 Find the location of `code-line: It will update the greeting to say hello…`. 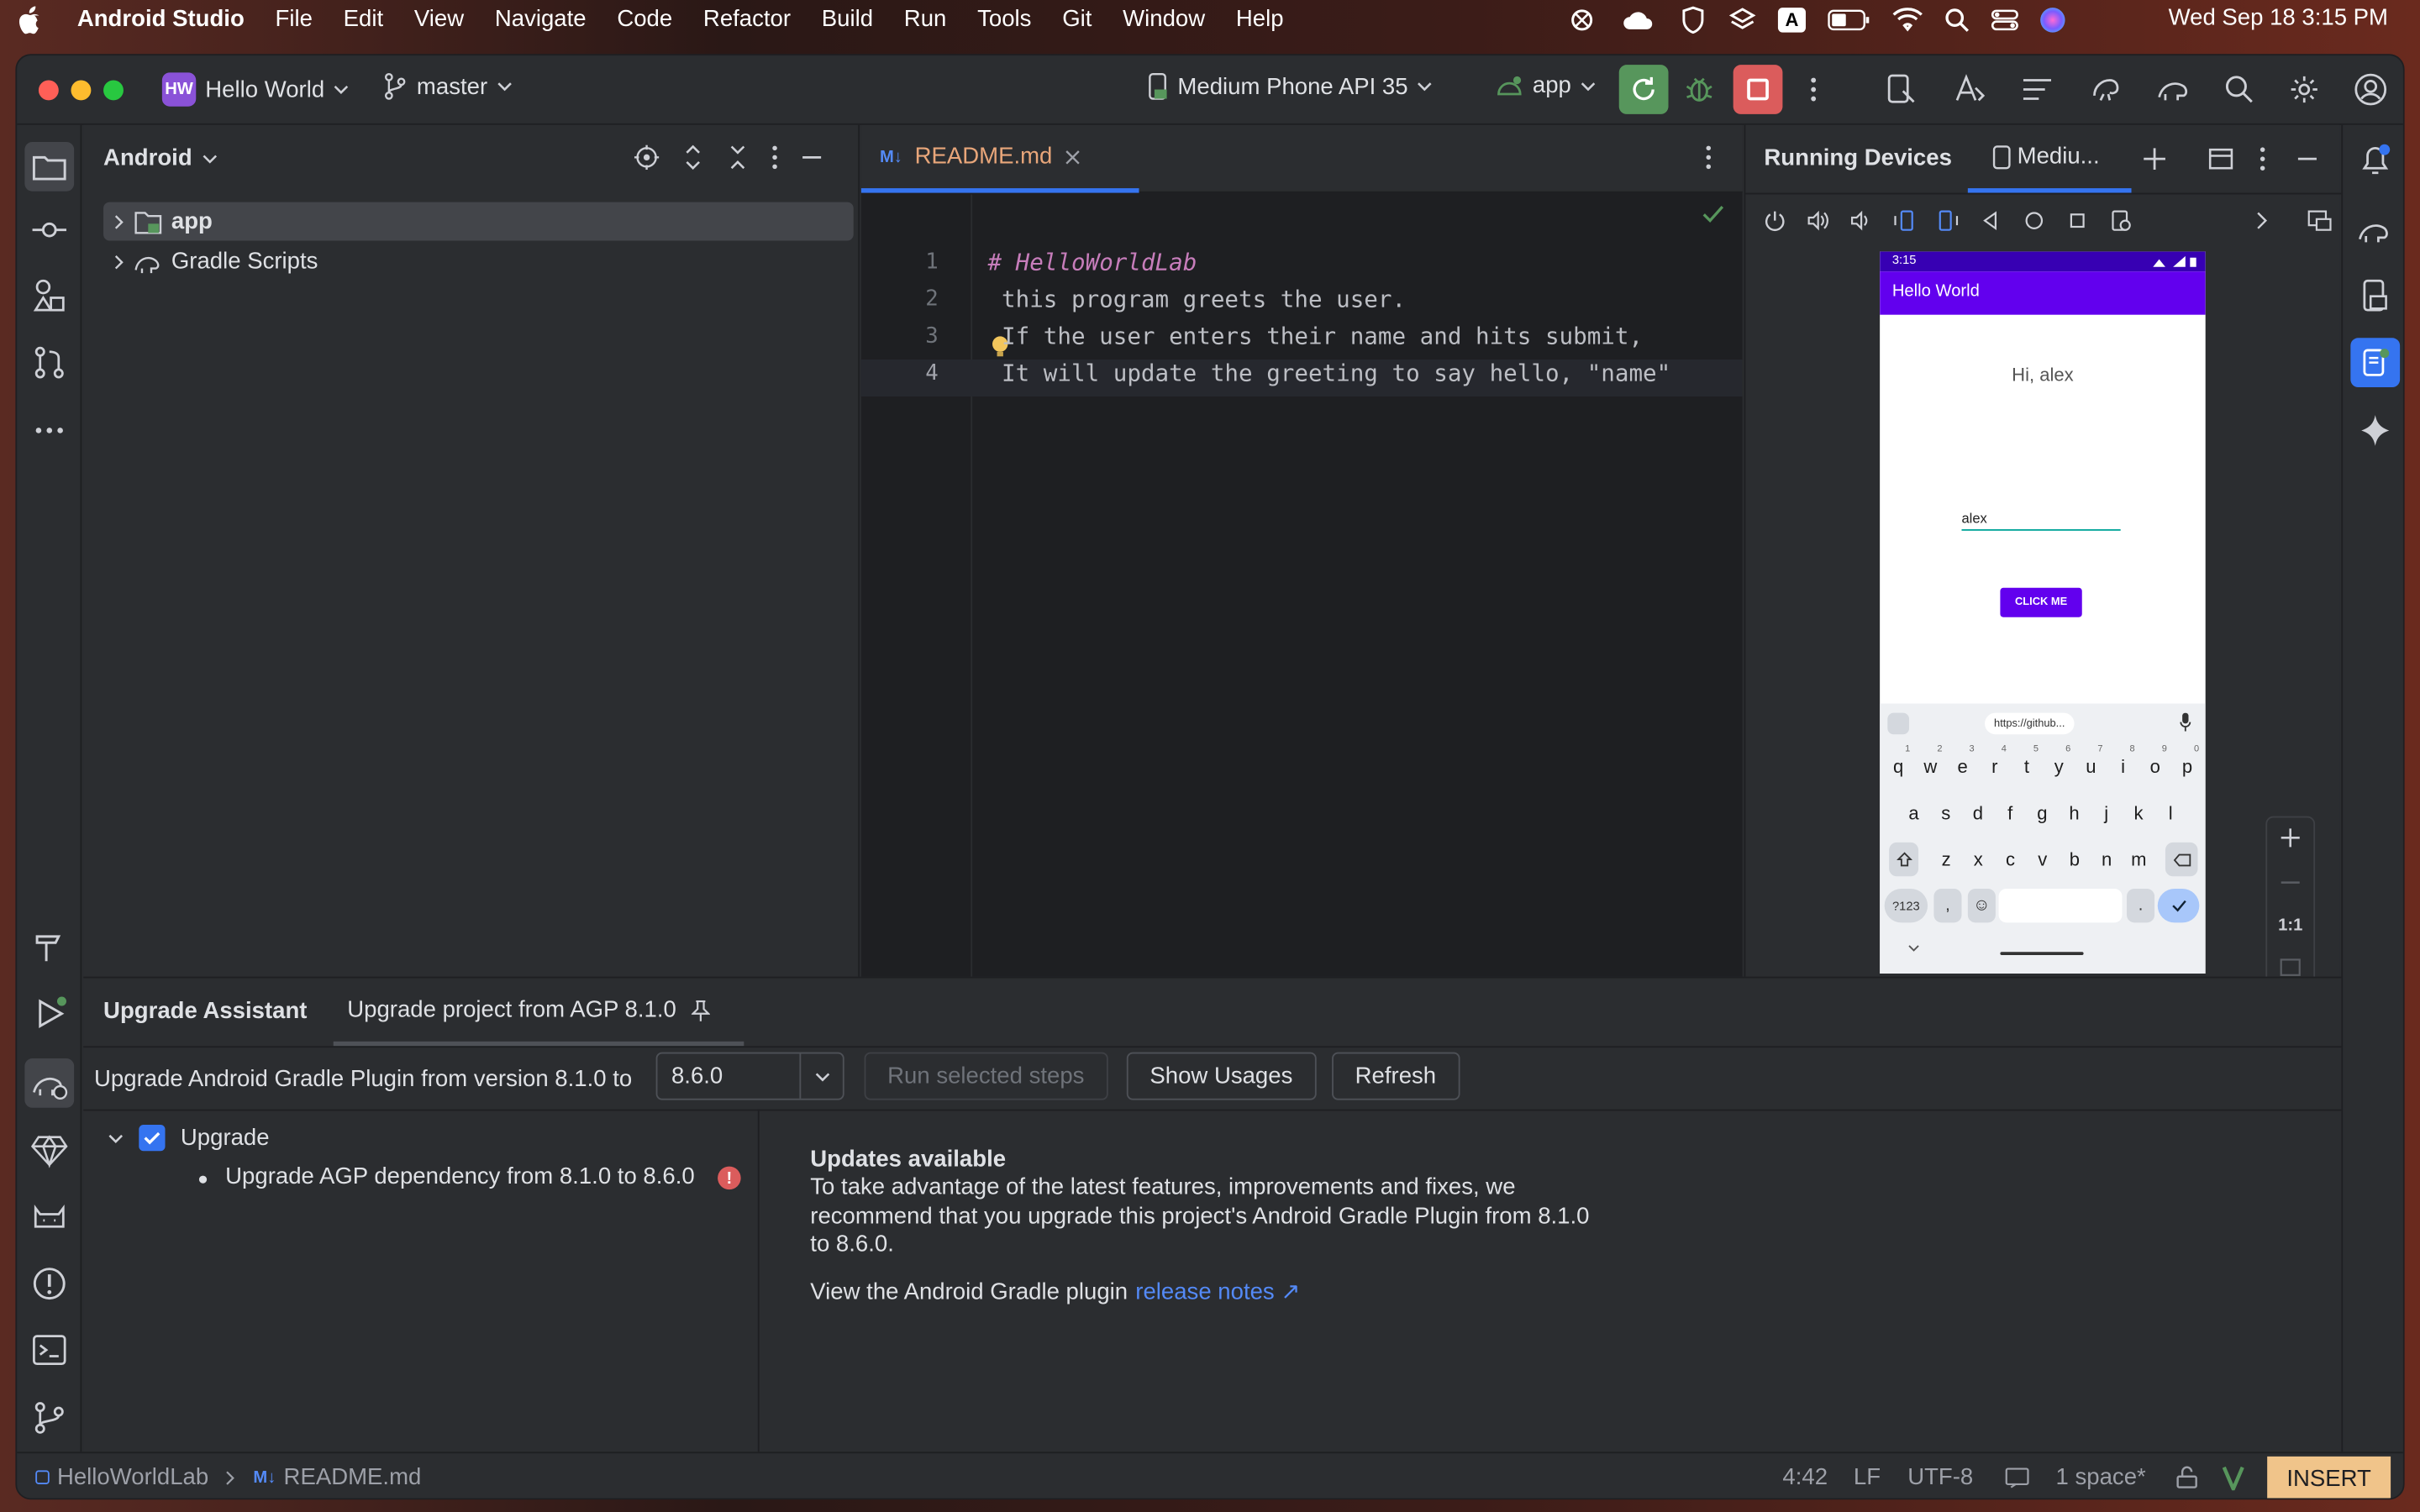

code-line: It will update the greeting to say hello… is located at coordinates (1336, 373).